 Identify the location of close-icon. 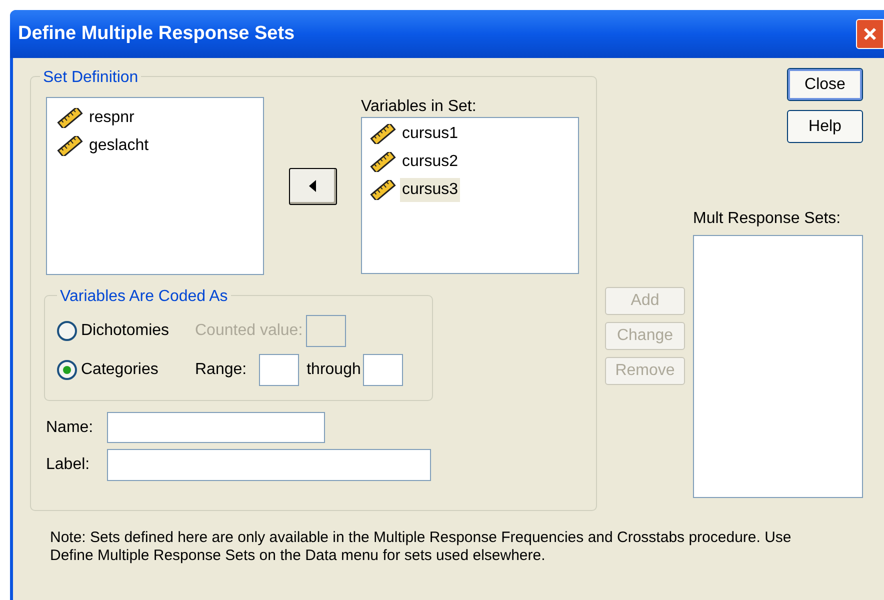
(870, 34).